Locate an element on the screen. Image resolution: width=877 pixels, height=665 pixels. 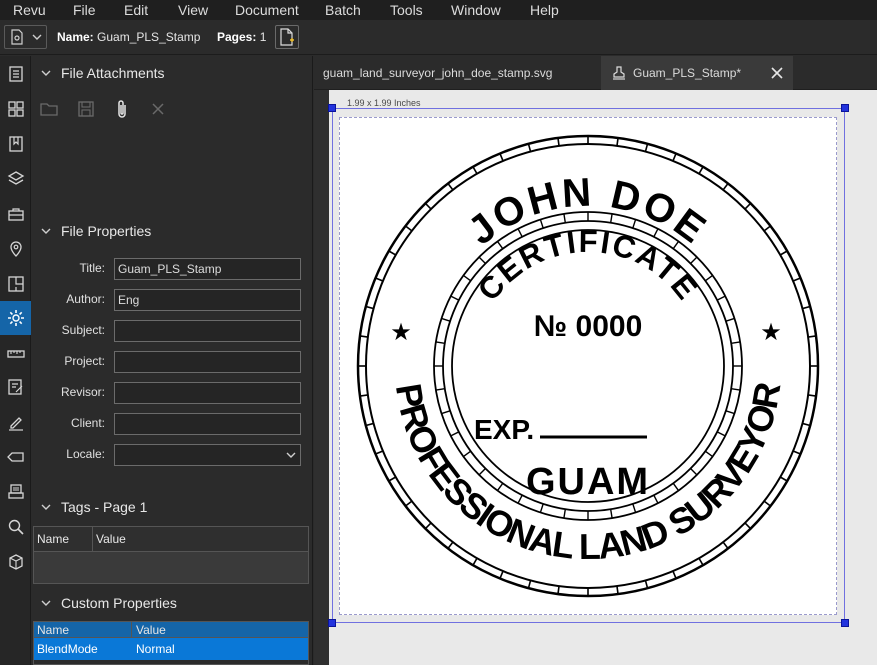
open-attachment-button is located at coordinates (49, 109).